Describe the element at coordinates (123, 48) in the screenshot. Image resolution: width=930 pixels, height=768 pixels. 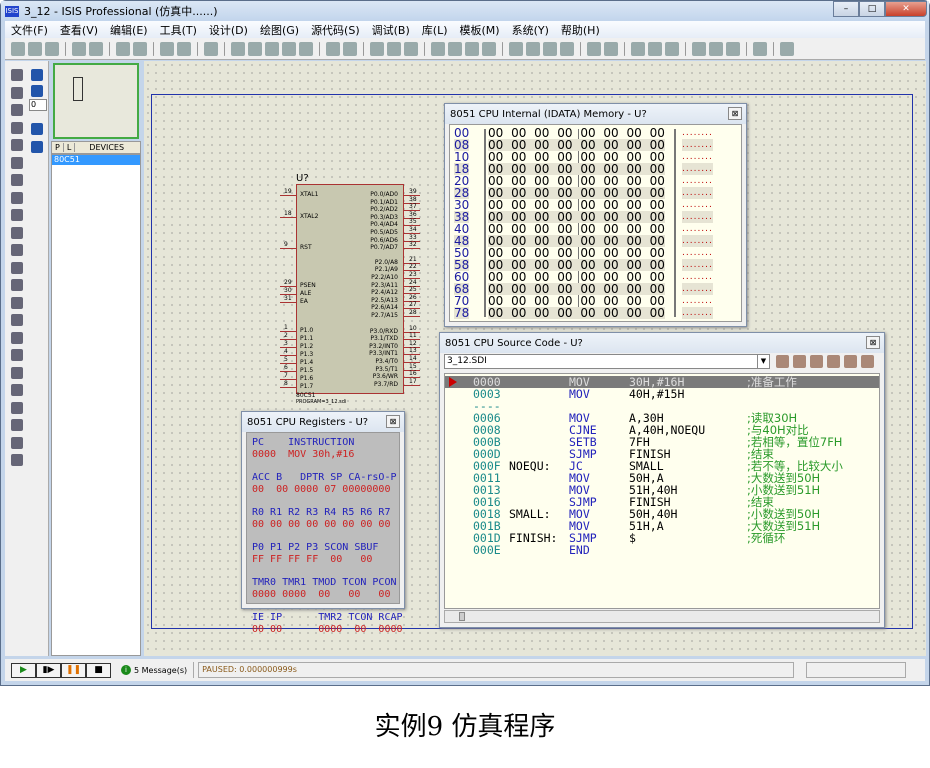
I see `print-icon` at that location.